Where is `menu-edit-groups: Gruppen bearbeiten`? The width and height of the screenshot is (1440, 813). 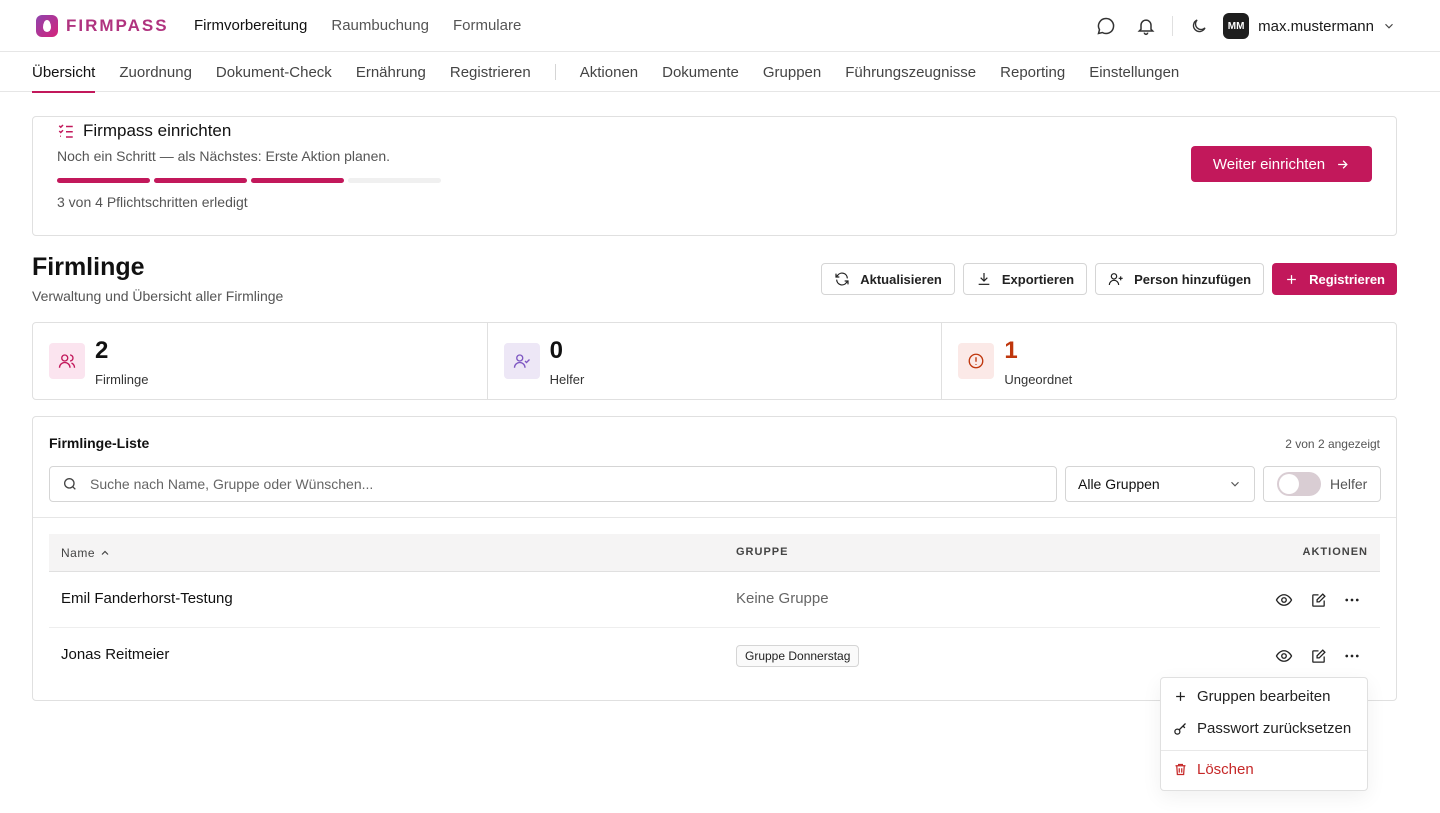 menu-edit-groups: Gruppen bearbeiten is located at coordinates (1251, 696).